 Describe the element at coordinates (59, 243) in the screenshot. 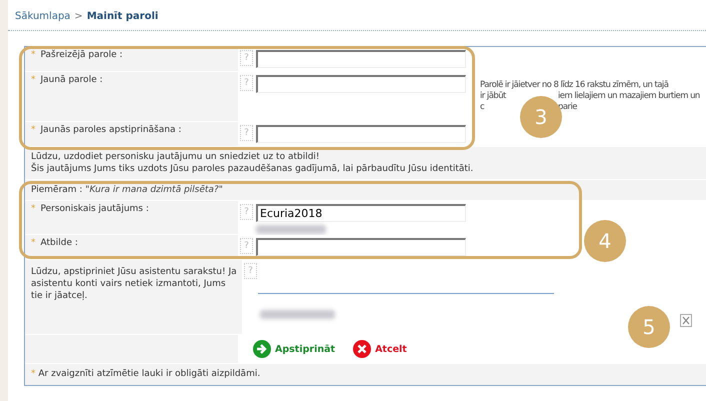

I see `field-label: Atbilde :` at that location.